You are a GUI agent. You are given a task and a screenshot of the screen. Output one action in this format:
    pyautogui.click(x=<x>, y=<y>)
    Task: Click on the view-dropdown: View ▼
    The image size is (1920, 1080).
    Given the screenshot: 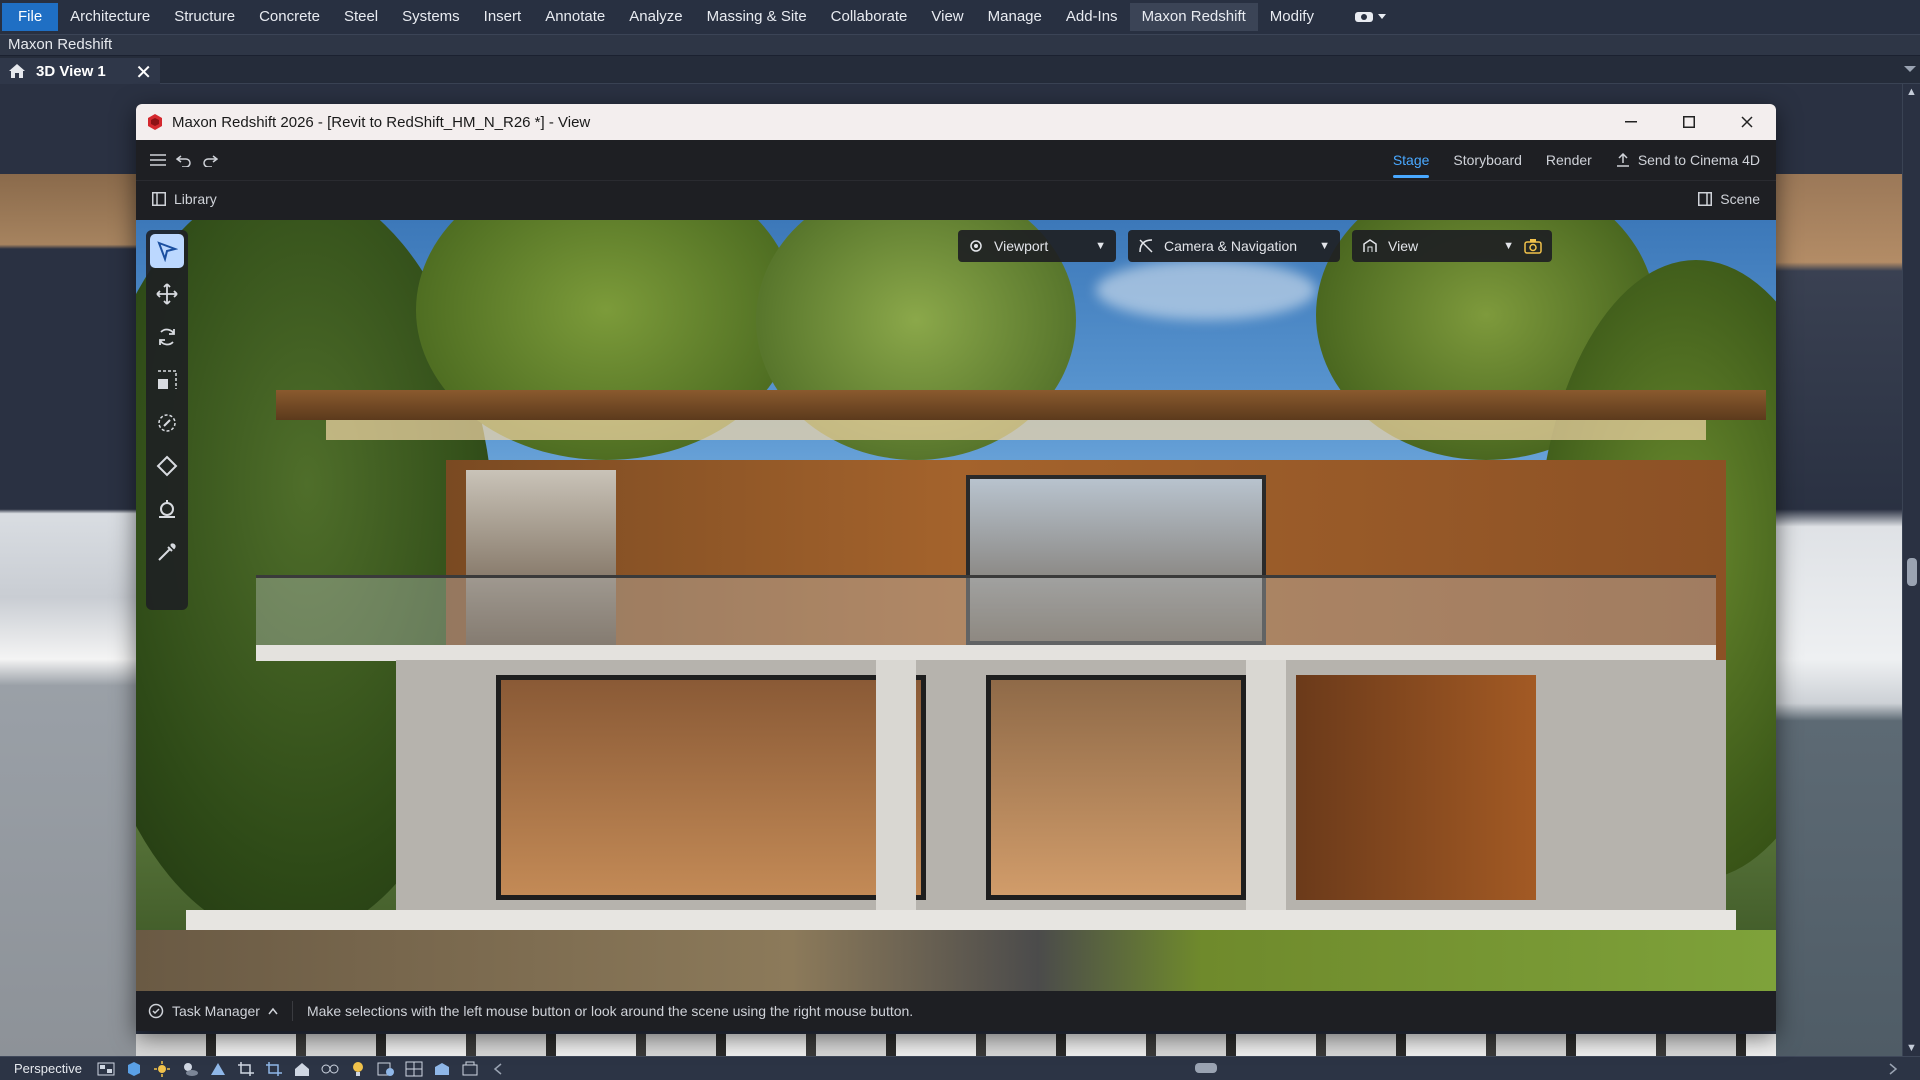 What is the action you would take?
    pyautogui.click(x=1452, y=246)
    